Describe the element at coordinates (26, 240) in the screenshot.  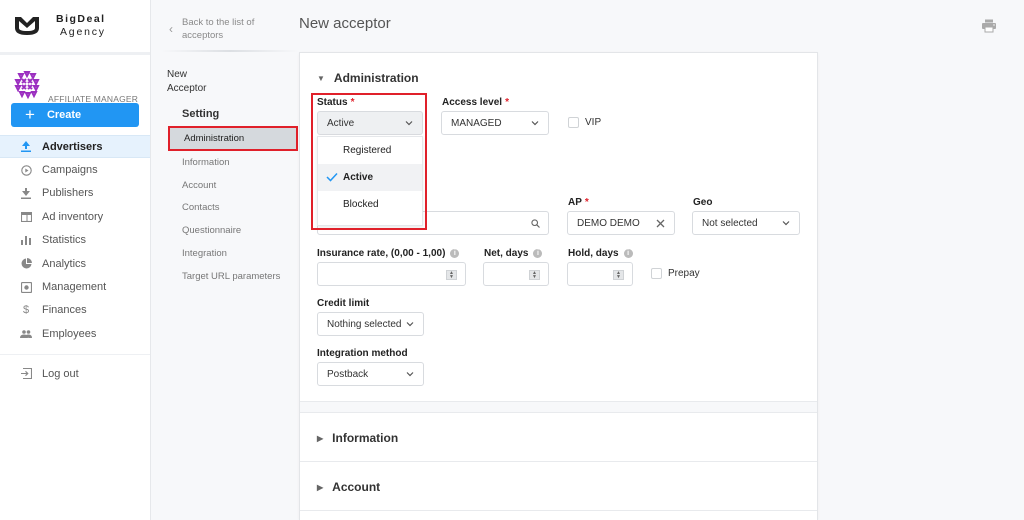
I see `bar-chart-icon` at that location.